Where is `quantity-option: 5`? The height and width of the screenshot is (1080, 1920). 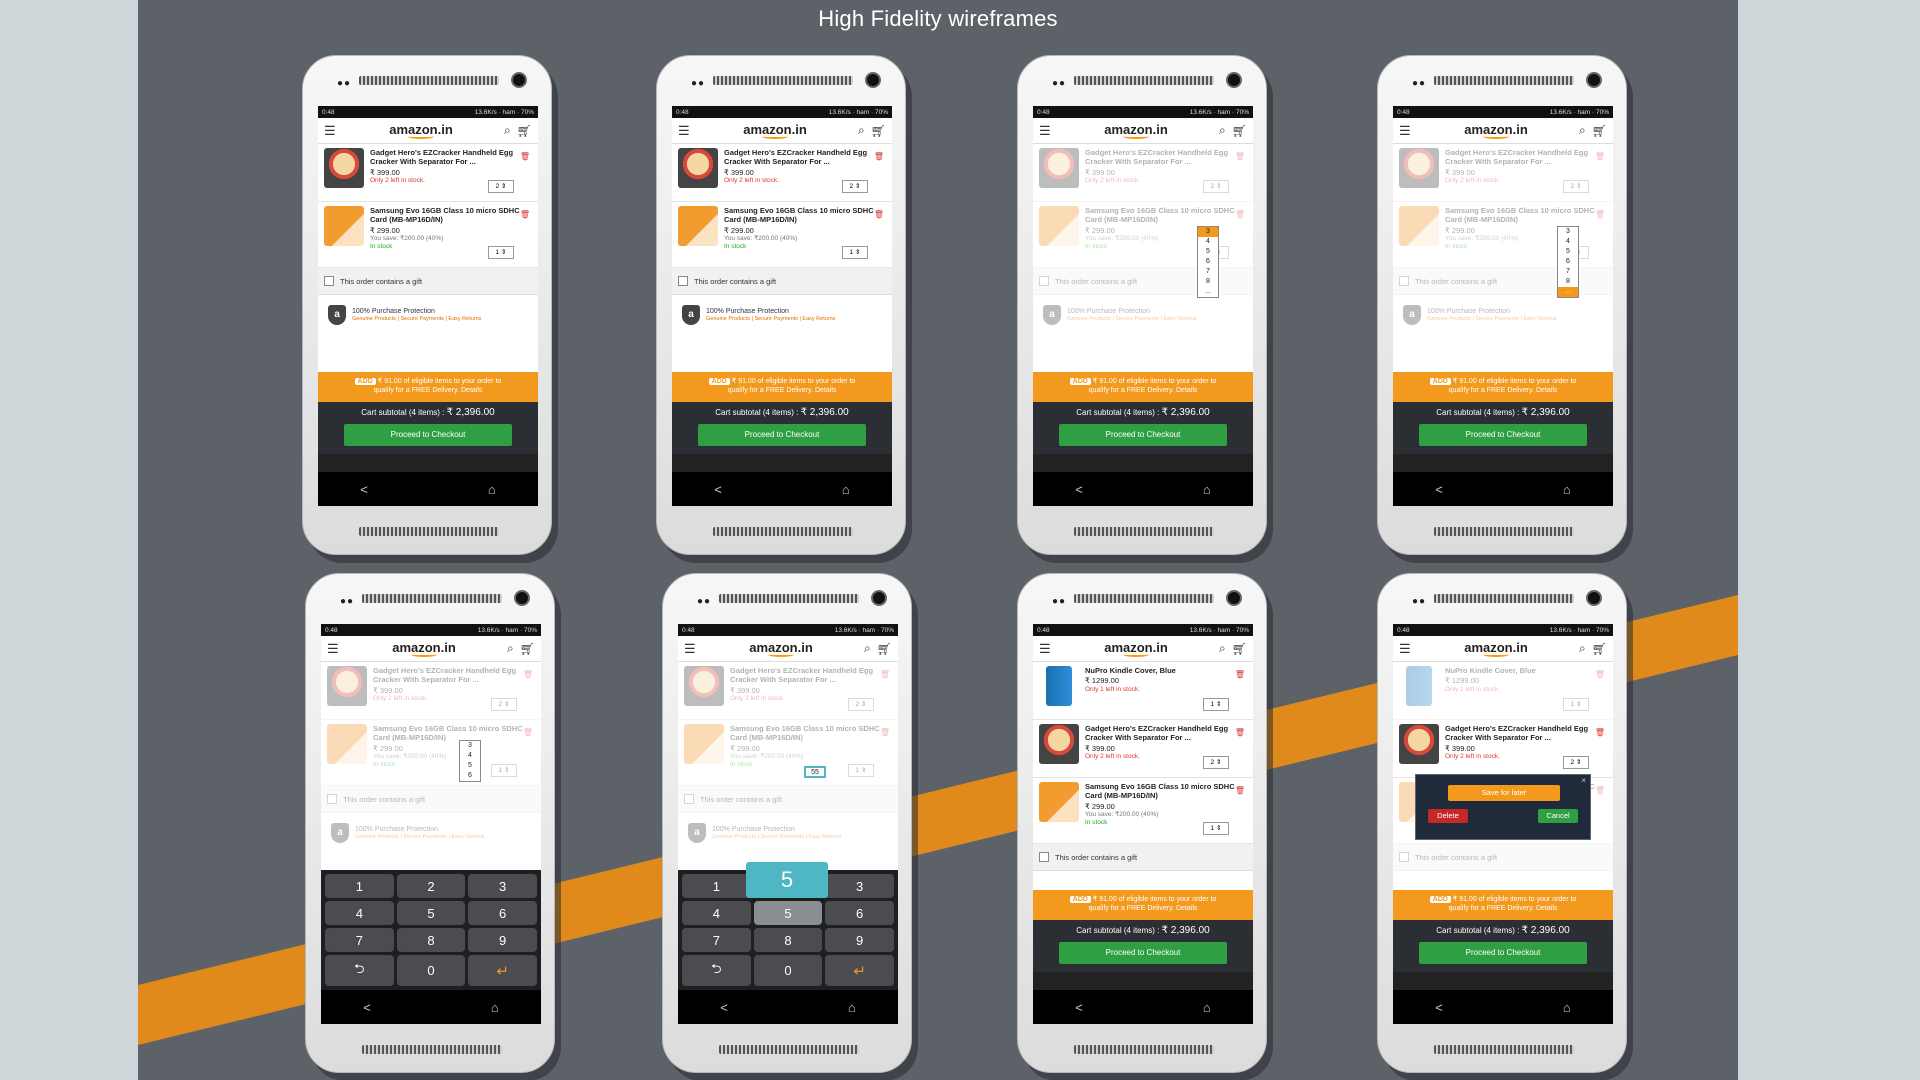
quantity-option: 5 is located at coordinates (1568, 252).